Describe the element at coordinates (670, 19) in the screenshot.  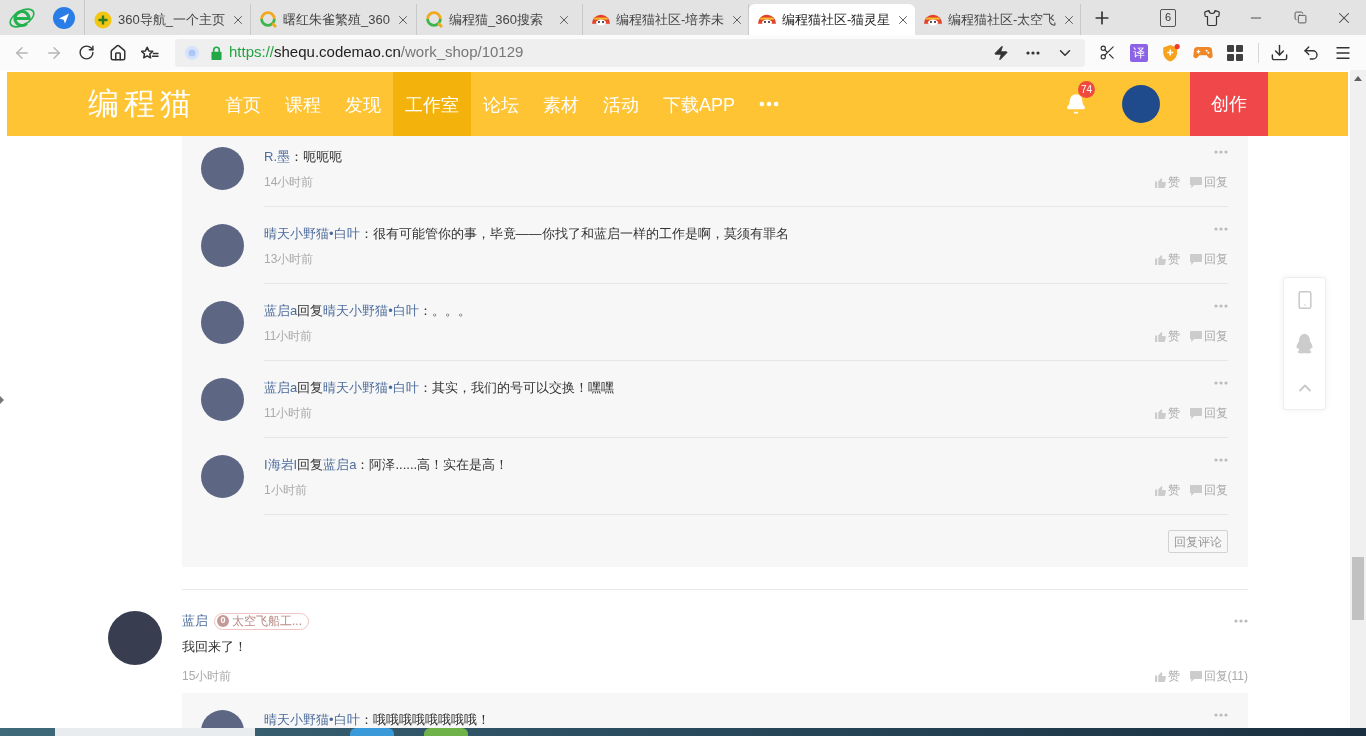
I see `tab-title: 编程猫社区-培养未` at that location.